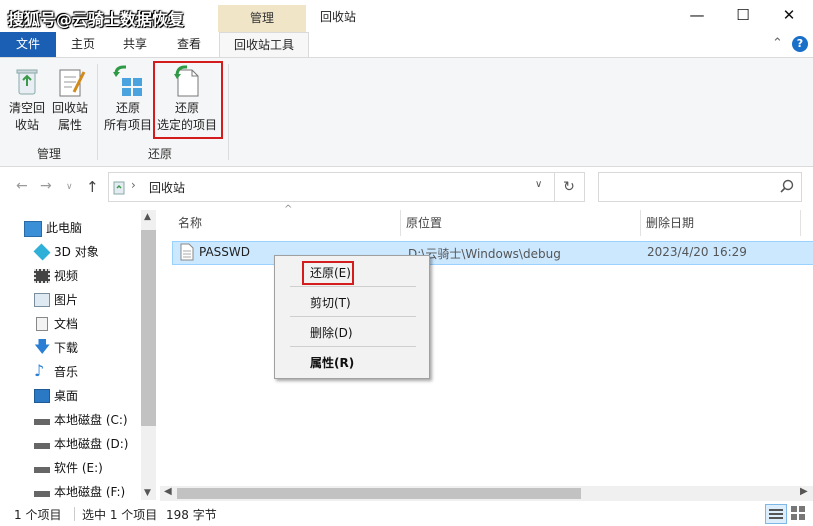 The width and height of the screenshot is (813, 526). I want to click on recycle-bin-properties-label: 回收站 属性, so click(70, 117).